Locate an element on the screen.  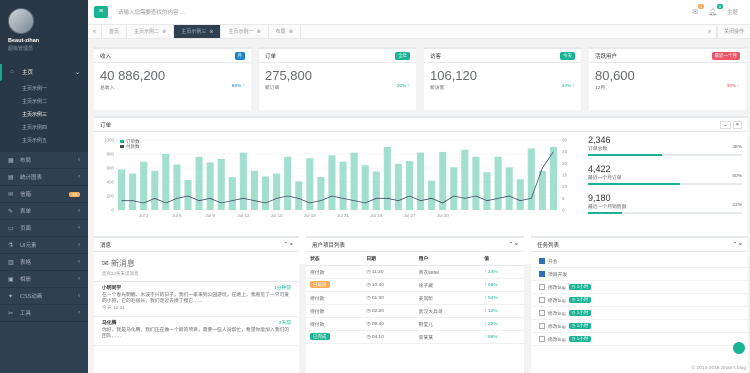
stat-sub: 12月 is located at coordinates (600, 88).